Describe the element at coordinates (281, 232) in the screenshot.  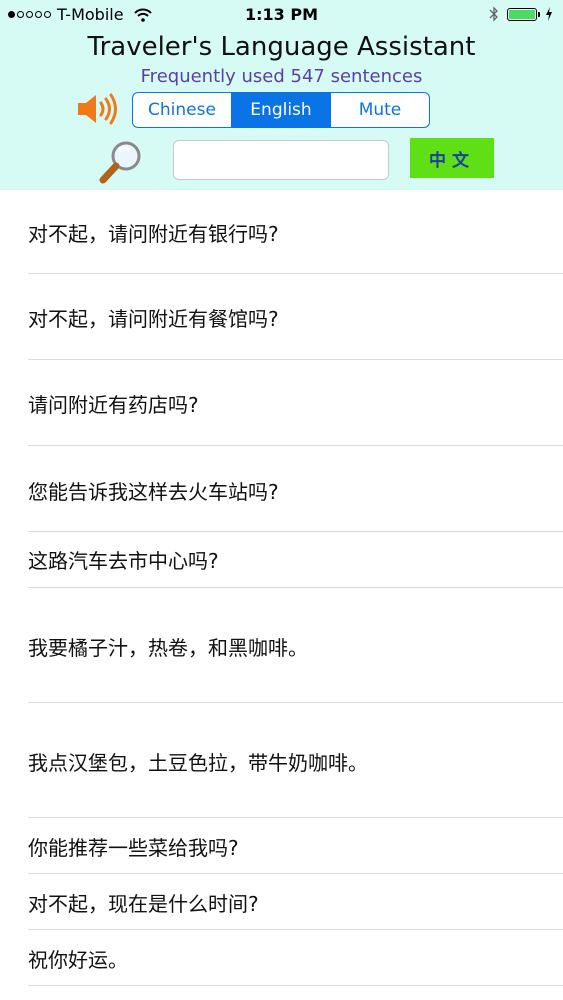
I see `list-item: 对不起，请问附近有银行吗?` at that location.